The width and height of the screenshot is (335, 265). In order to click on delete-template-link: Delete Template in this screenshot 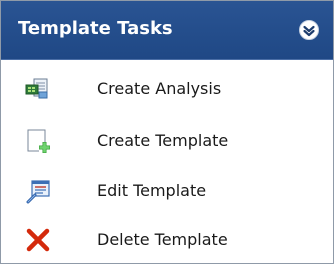, I will do `click(167, 241)`.